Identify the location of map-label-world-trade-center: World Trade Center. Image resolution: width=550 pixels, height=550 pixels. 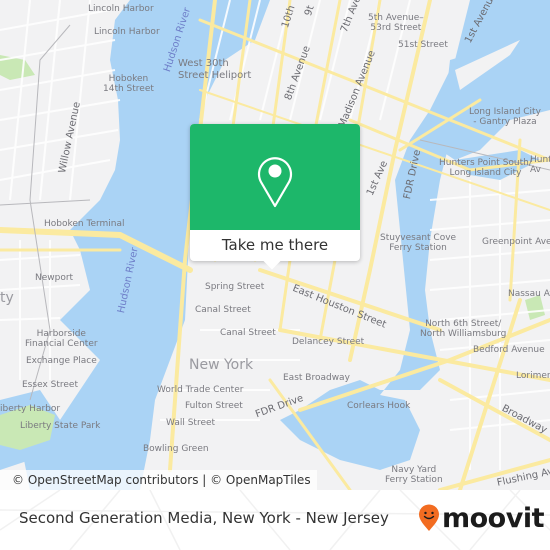
(200, 390).